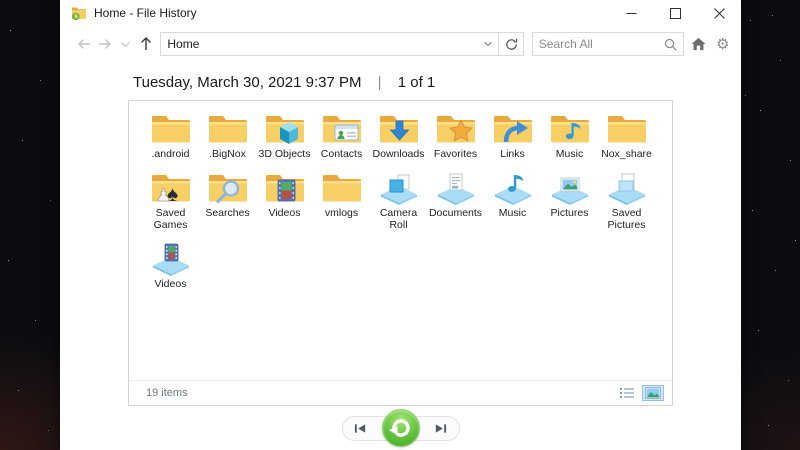 The image size is (800, 450). I want to click on file-item-label: 3D Objects, so click(284, 154).